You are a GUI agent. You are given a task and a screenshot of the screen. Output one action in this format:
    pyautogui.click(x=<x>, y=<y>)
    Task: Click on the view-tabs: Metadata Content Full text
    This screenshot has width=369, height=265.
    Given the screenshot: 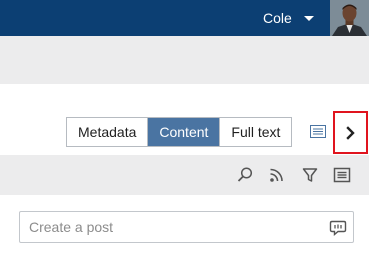 What is the action you would take?
    pyautogui.click(x=179, y=132)
    